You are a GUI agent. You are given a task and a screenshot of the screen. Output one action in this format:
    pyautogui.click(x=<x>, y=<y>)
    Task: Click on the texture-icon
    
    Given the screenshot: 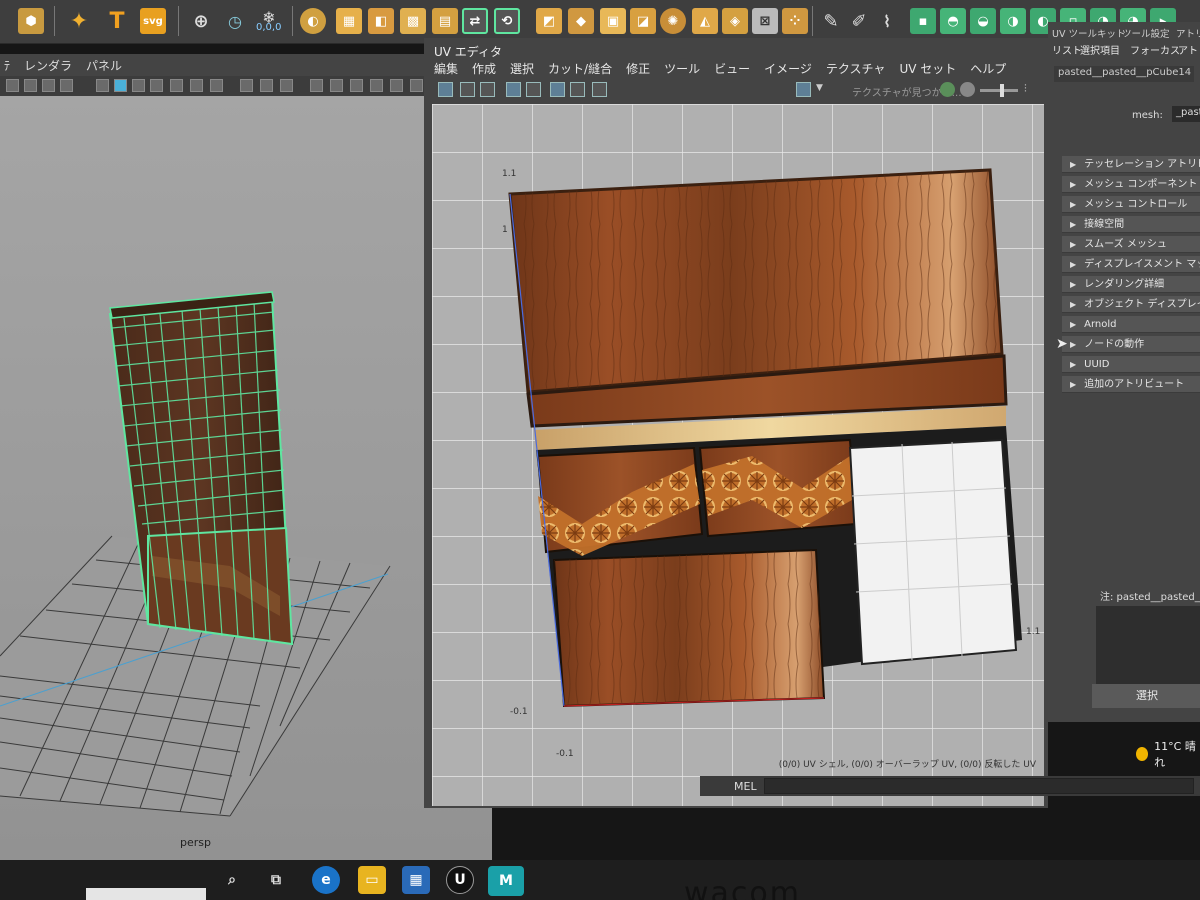 What is the action you would take?
    pyautogui.click(x=138, y=85)
    